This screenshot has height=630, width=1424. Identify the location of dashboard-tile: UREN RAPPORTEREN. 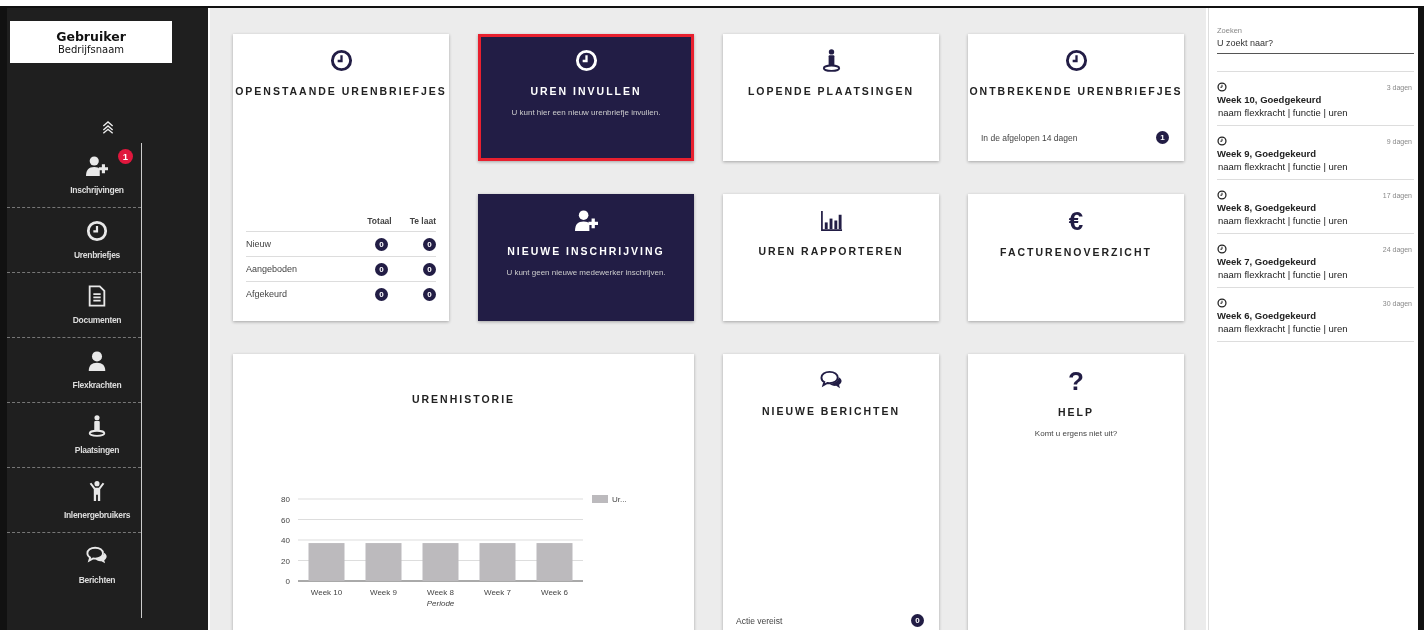
(831, 257).